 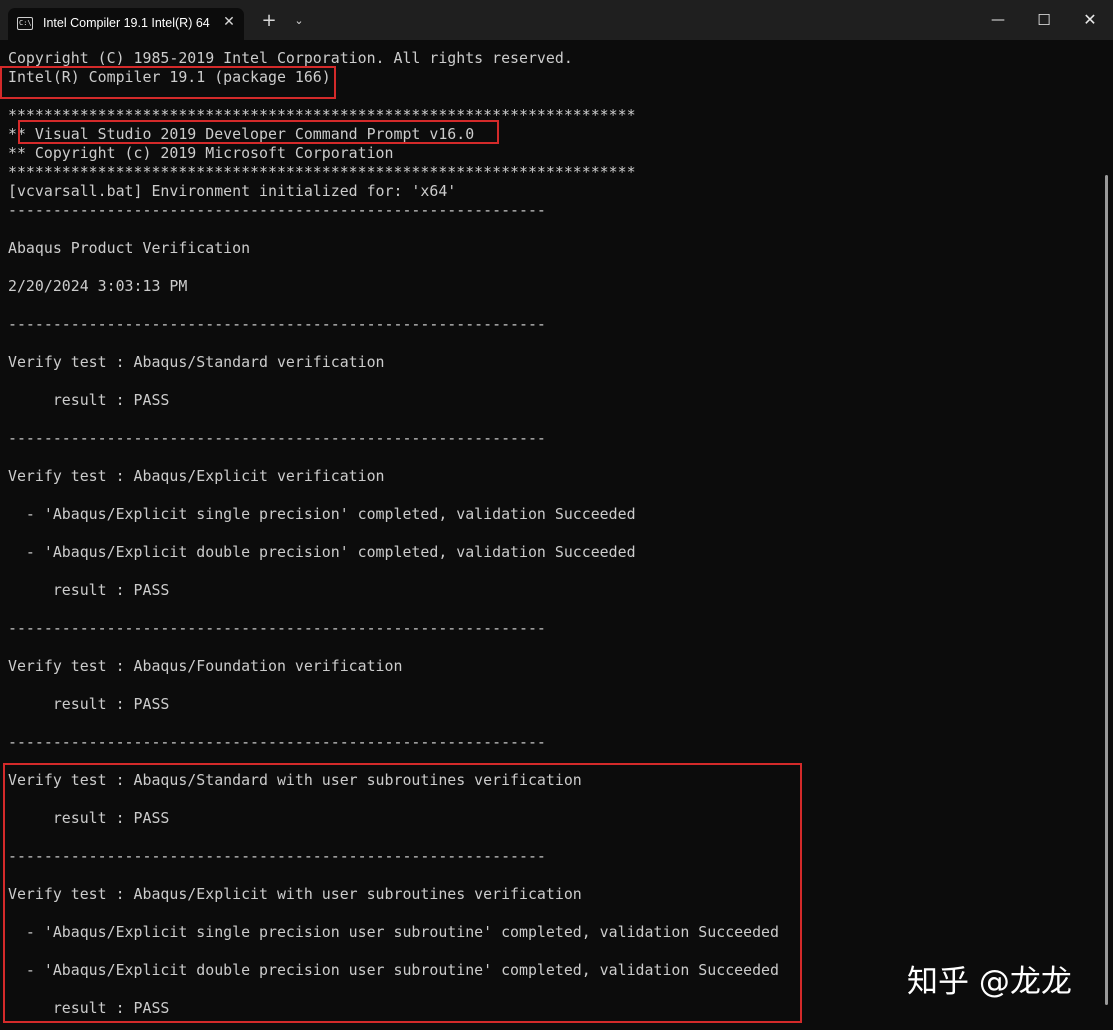 What do you see at coordinates (168, 82) in the screenshot?
I see `highlight-box-intel-compiler` at bounding box center [168, 82].